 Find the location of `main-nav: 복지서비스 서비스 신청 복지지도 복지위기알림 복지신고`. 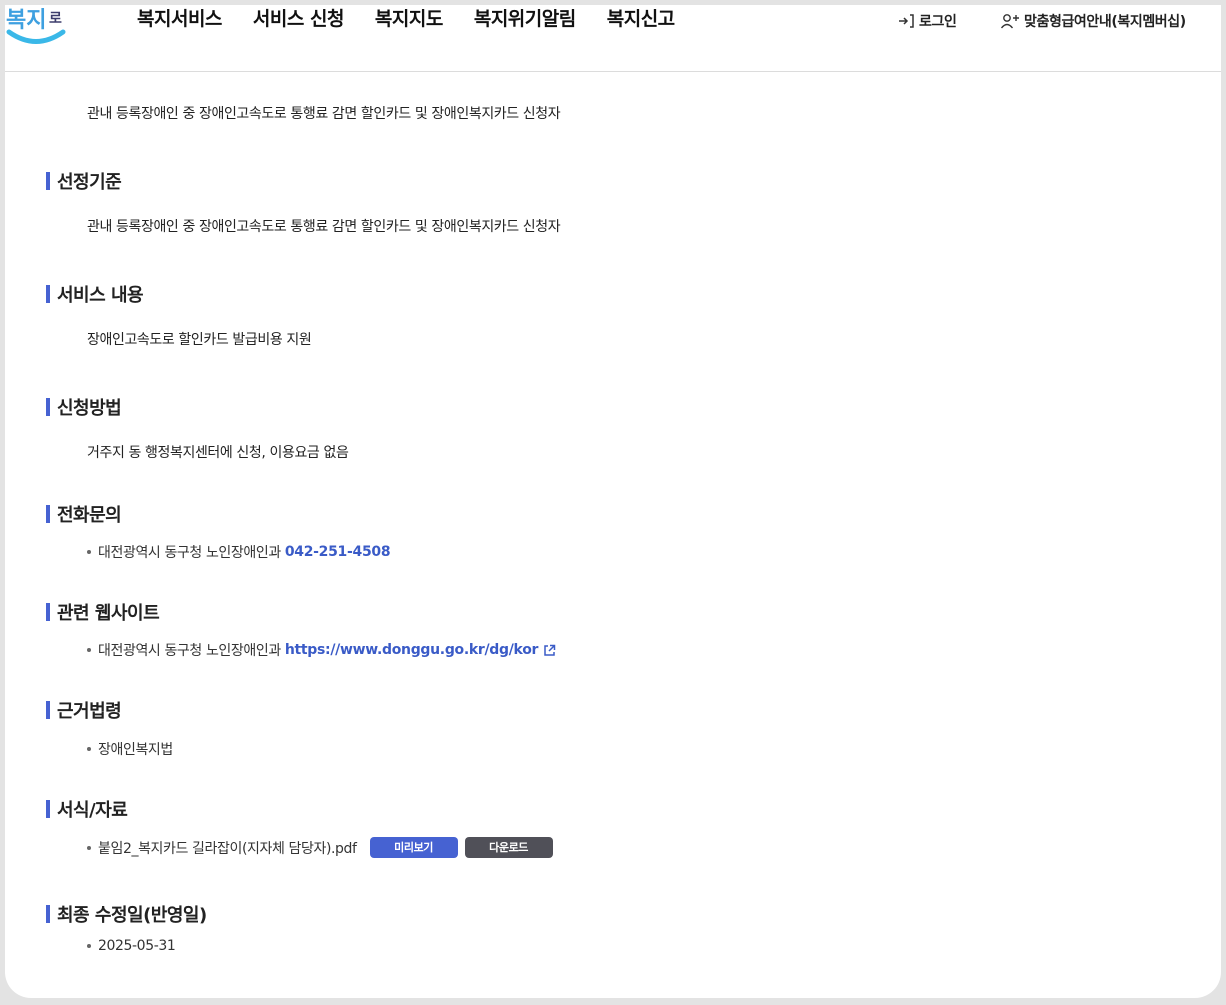

main-nav: 복지서비스 서비스 신청 복지지도 복지위기알림 복지신고 is located at coordinates (421, 20).